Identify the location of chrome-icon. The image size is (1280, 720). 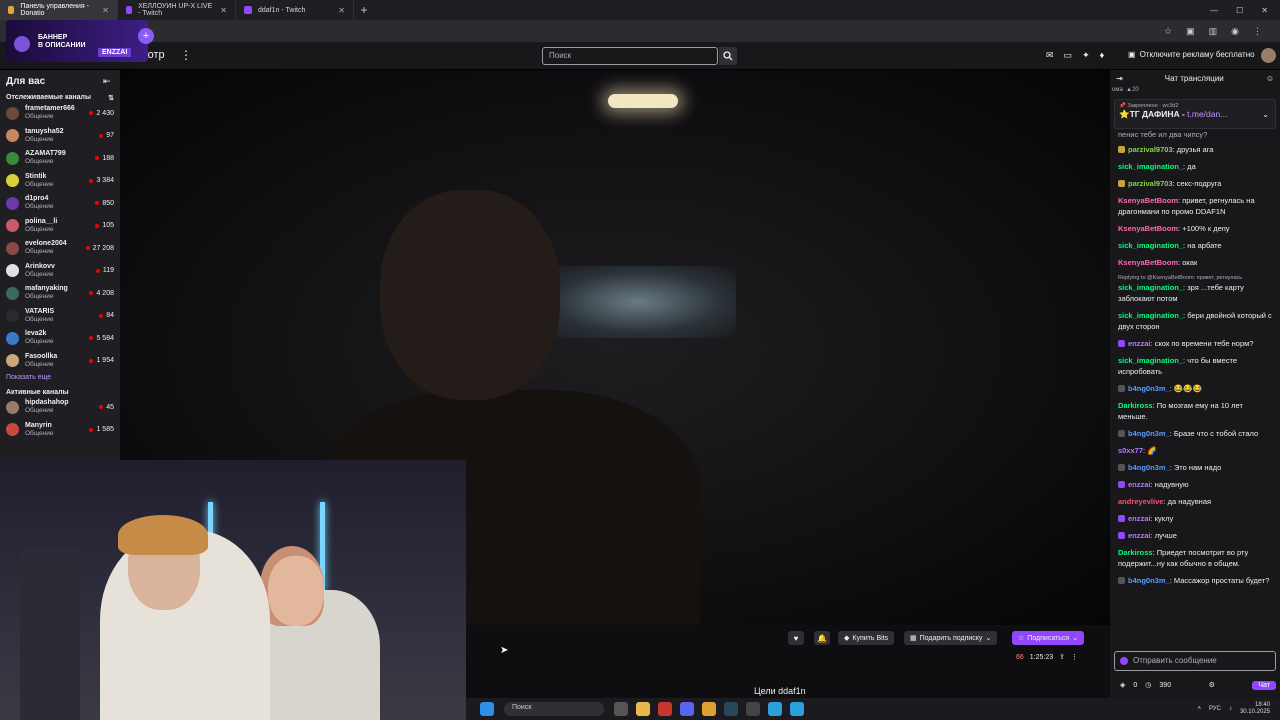
(709, 709).